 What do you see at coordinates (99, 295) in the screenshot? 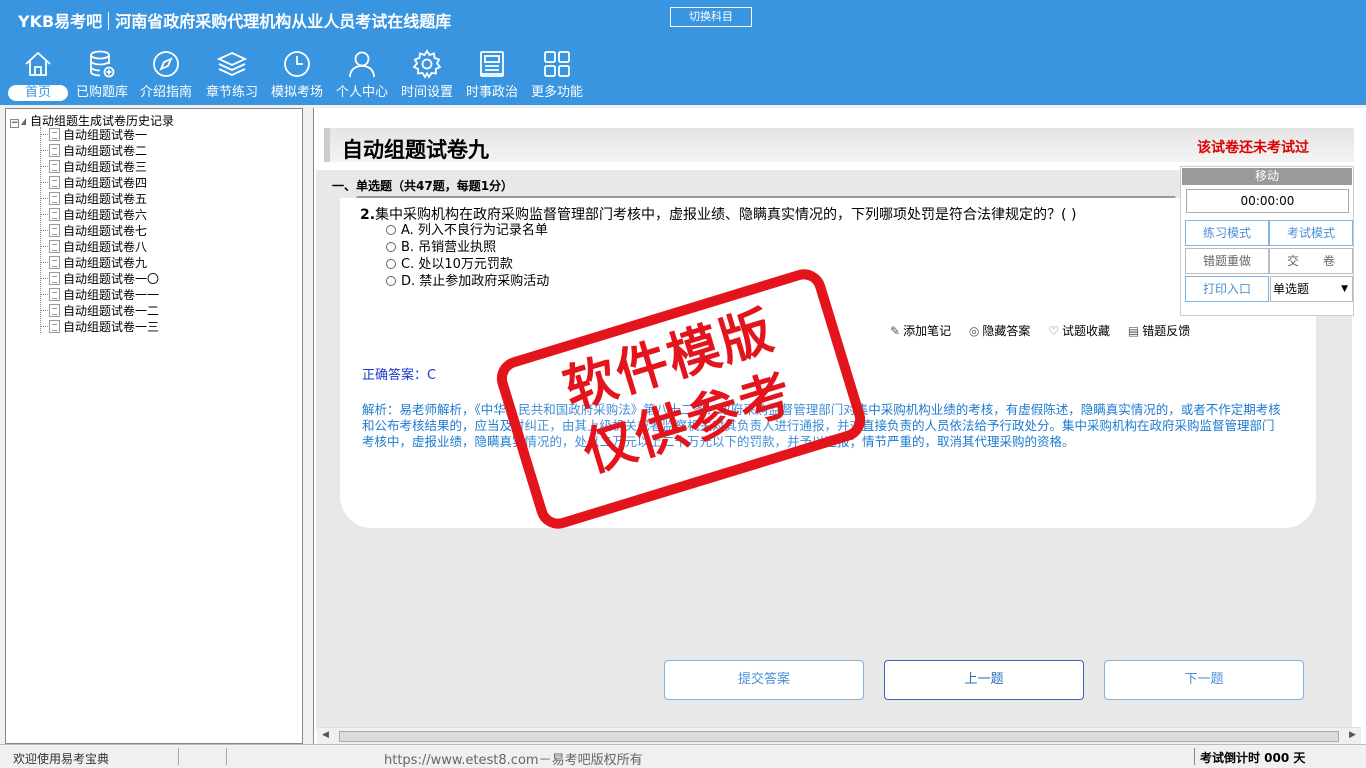
I see `tree-item: 自动组题试卷一一` at bounding box center [99, 295].